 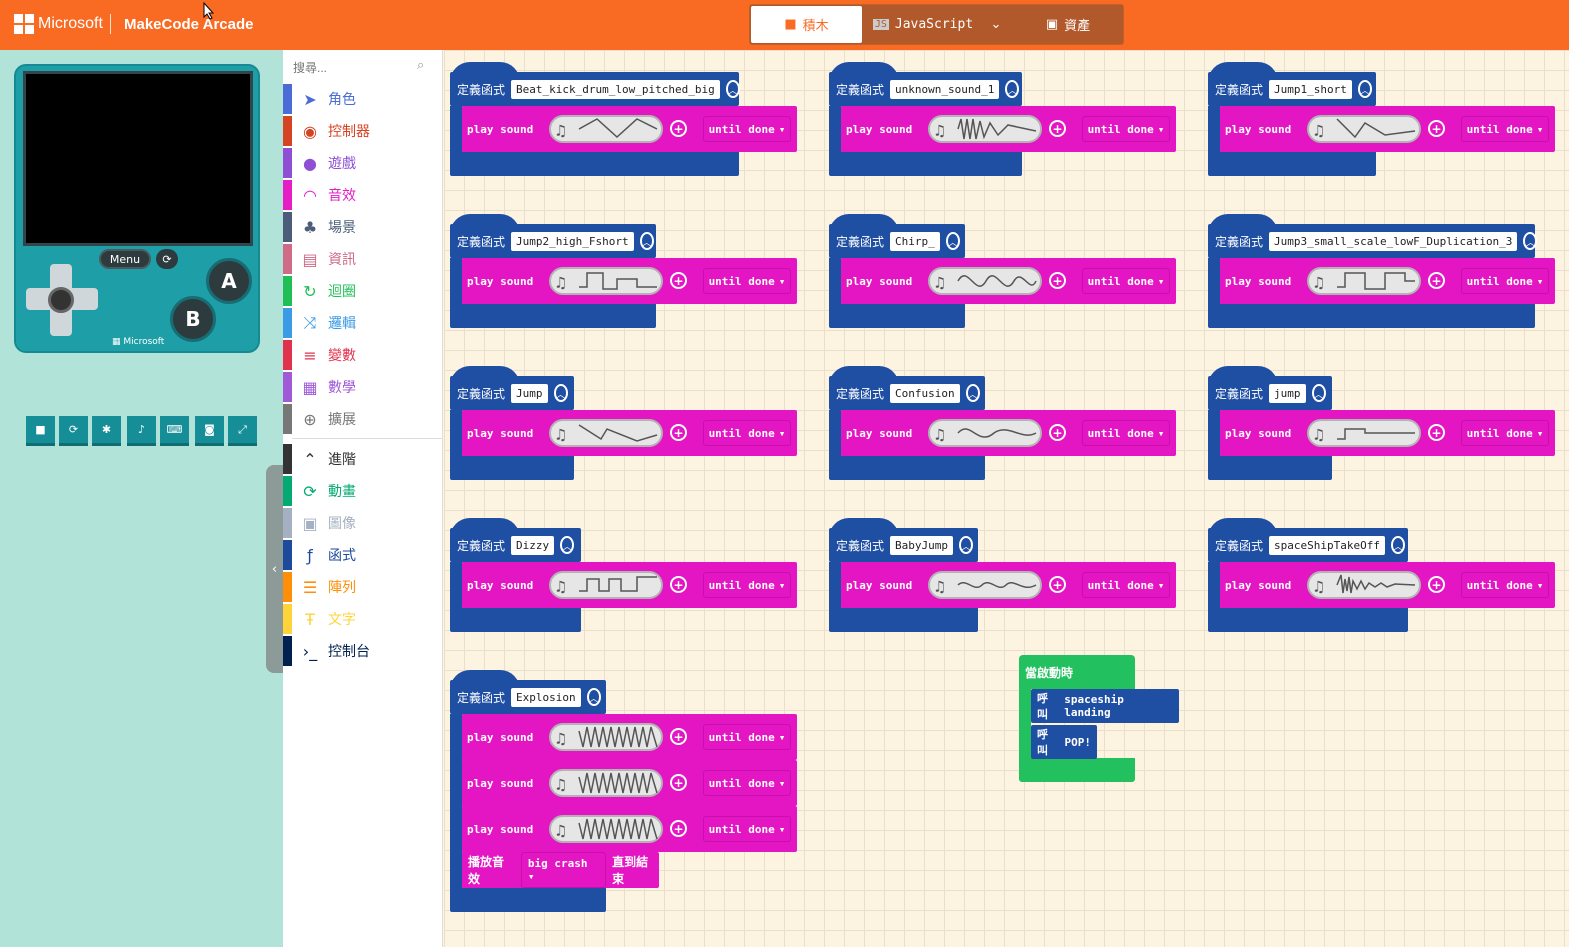 I want to click on toolbox-category-8: ≡ 變數, so click(x=363, y=355).